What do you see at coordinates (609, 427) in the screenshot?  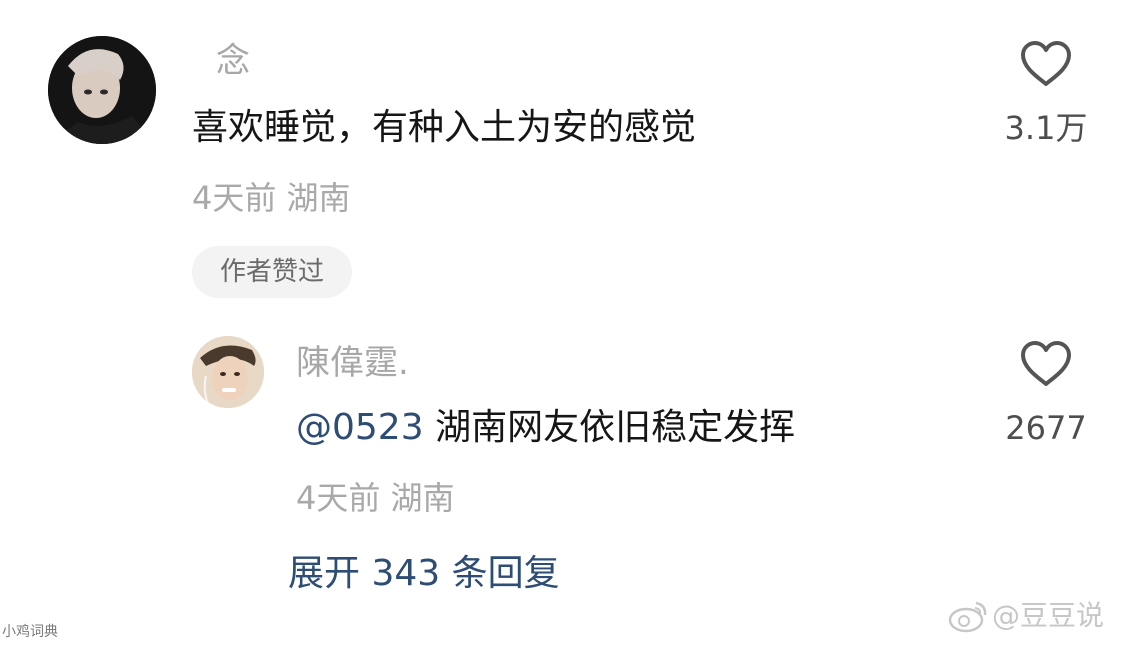 I see `reply-text-body: 湖南网友依旧稳定发挥` at bounding box center [609, 427].